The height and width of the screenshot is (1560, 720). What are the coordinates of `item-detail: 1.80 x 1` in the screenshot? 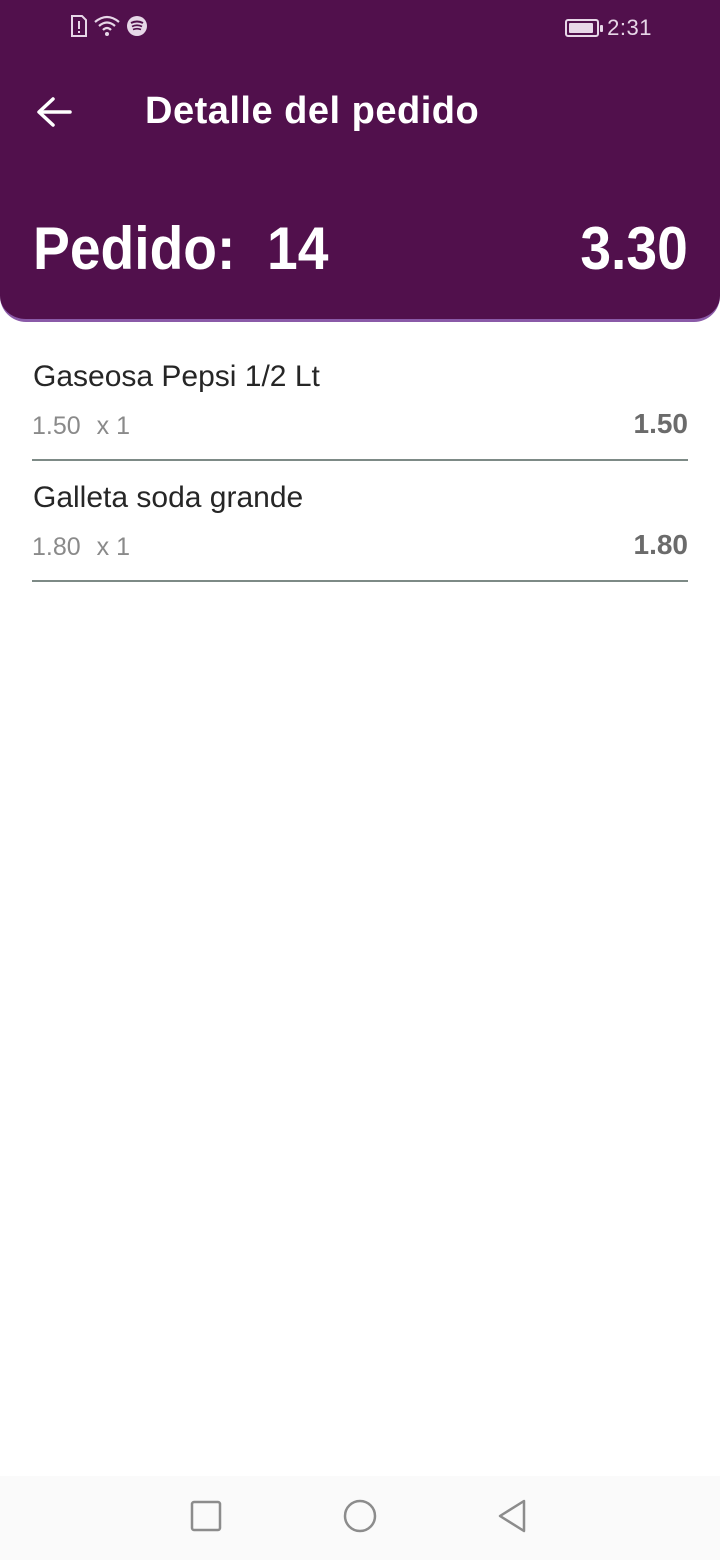 It's located at (81, 547).